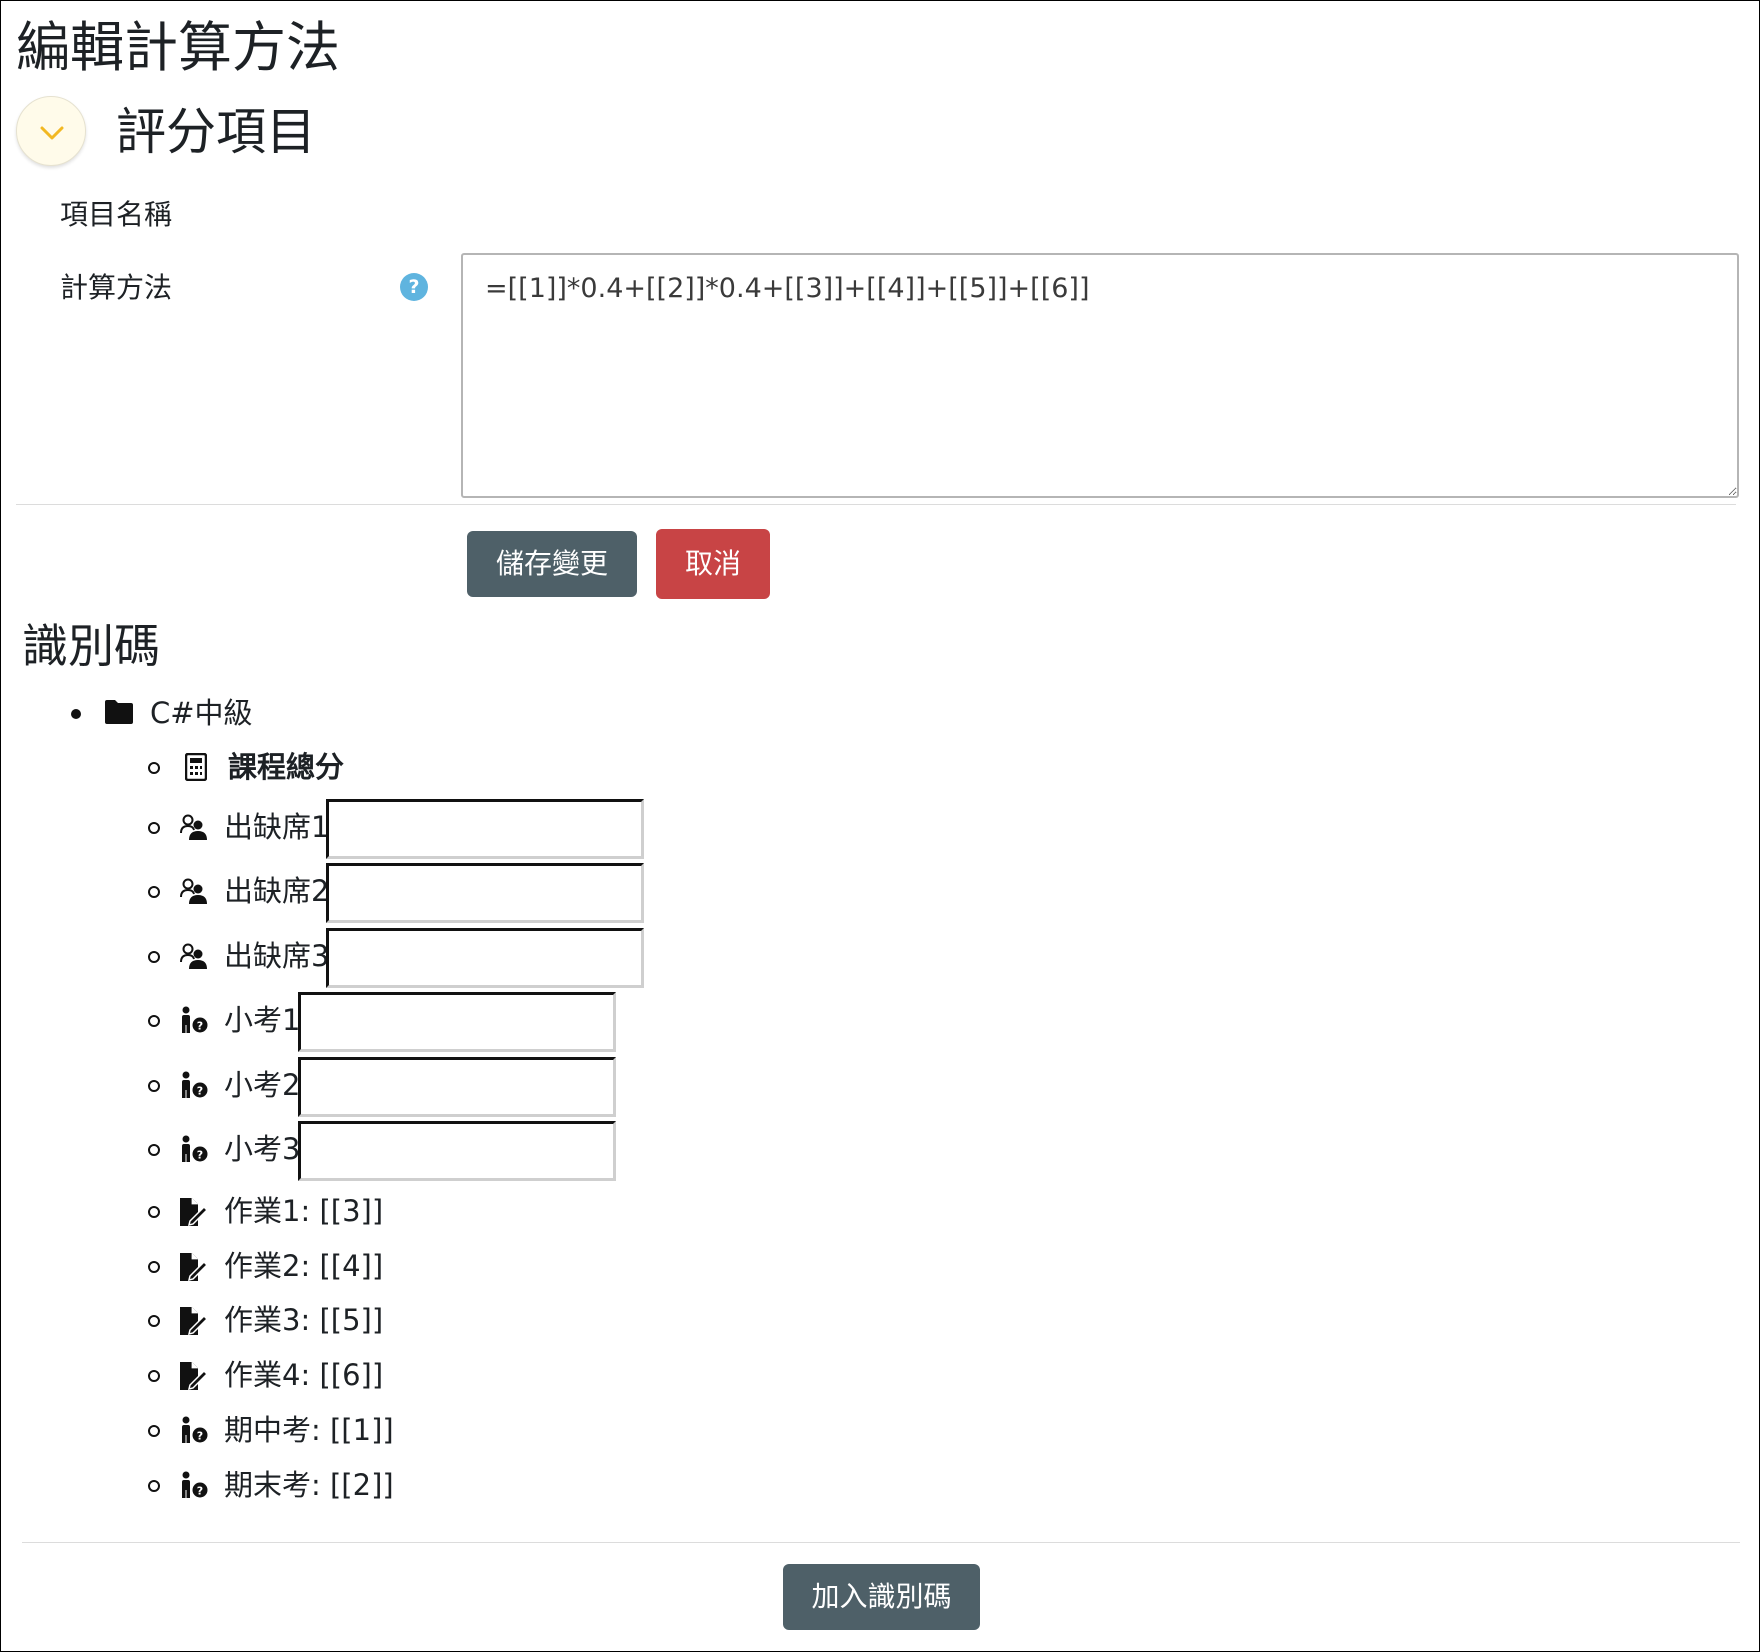 This screenshot has height=1652, width=1760. I want to click on id-item-label: 出缺席3, so click(277, 956).